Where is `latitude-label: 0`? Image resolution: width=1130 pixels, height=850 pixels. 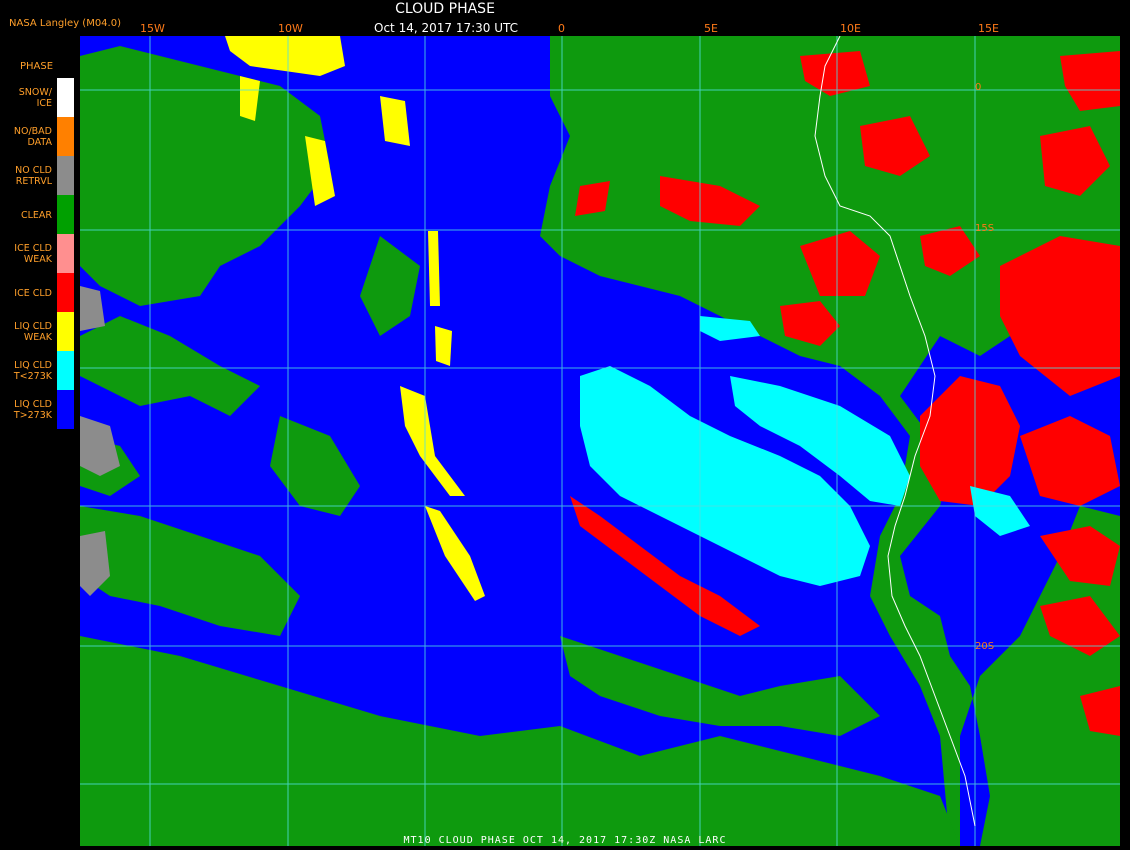 latitude-label: 0 is located at coordinates (978, 87).